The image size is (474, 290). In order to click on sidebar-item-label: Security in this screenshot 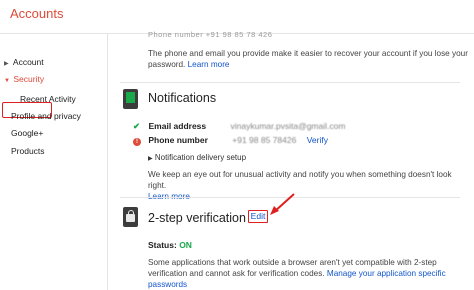, I will do `click(29, 79)`.